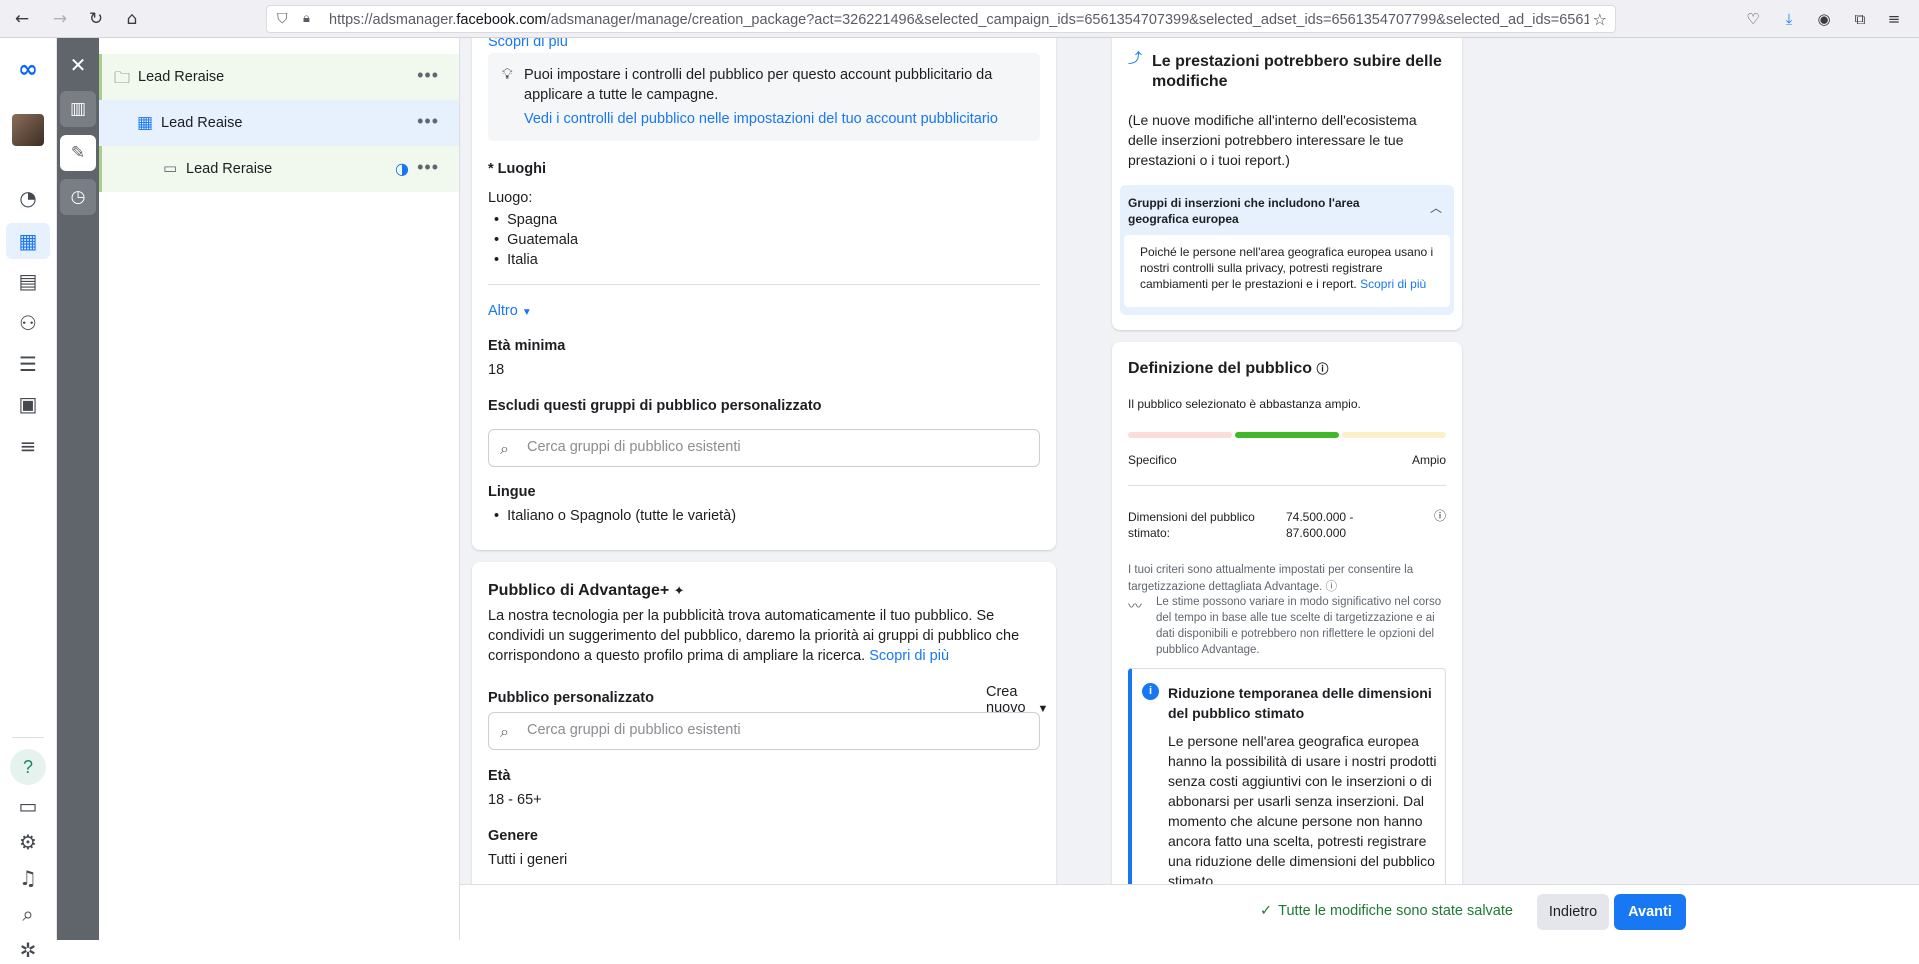 The height and width of the screenshot is (964, 1919). I want to click on download-icon: ⤓, so click(1789, 19).